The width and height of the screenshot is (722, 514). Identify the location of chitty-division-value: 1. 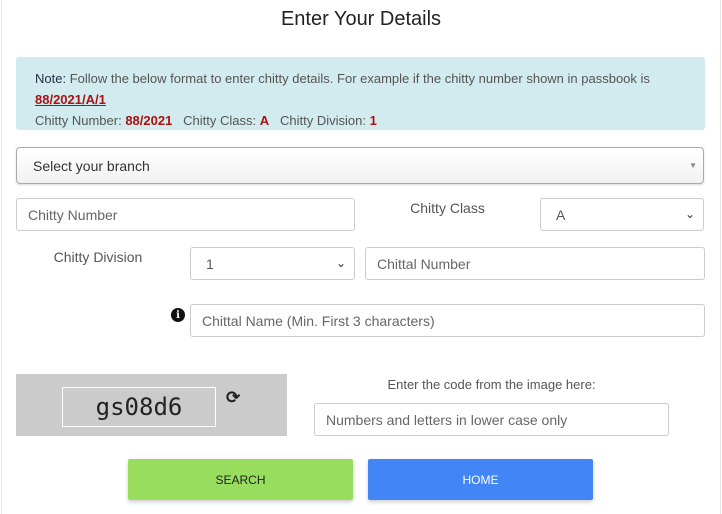
(210, 263).